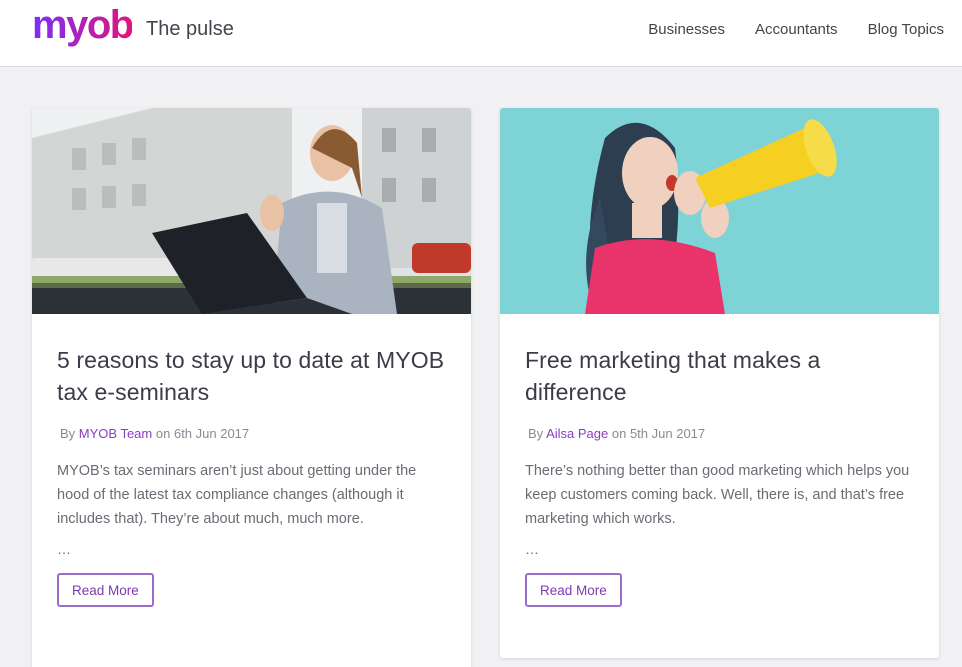  I want to click on site-name: The pulse, so click(190, 29).